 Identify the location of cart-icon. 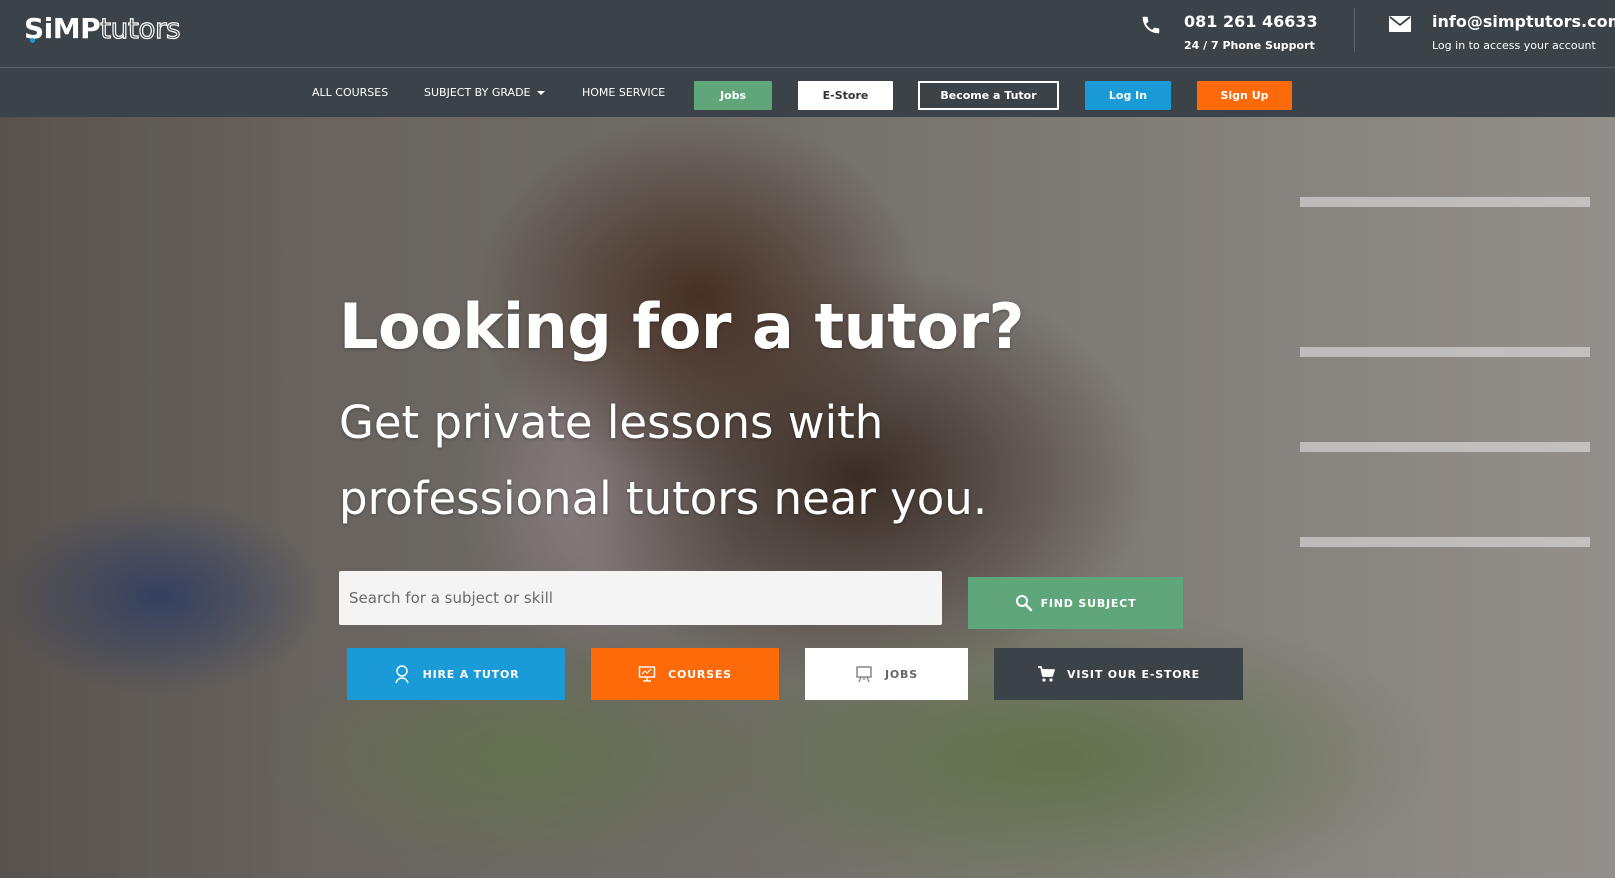
(1046, 674).